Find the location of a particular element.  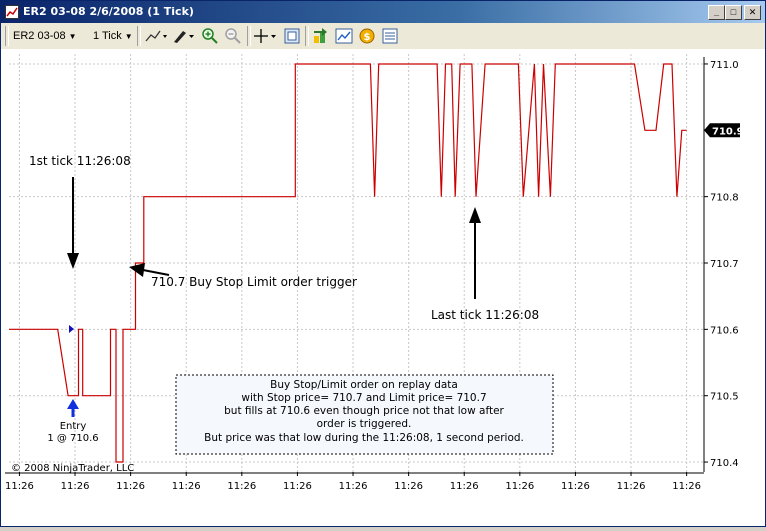

first-tick-arrow-icon is located at coordinates (73, 223).